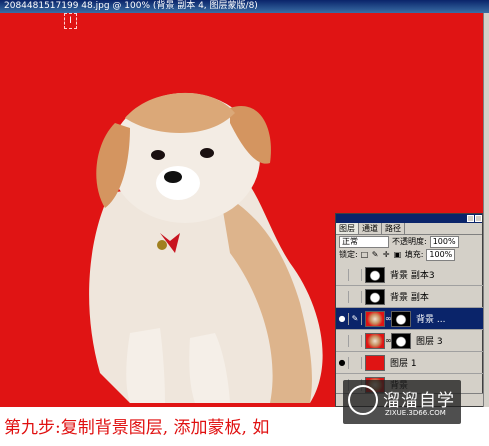 Image resolution: width=489 pixels, height=446 pixels. Describe the element at coordinates (70, 21) in the screenshot. I see `text-cursor-icon: I` at that location.